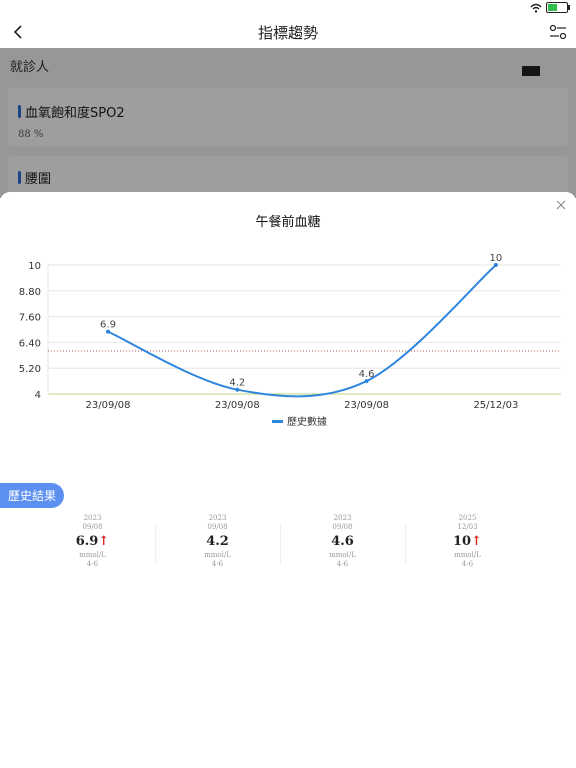 The width and height of the screenshot is (576, 768). I want to click on result-value: 10↑, so click(467, 542).